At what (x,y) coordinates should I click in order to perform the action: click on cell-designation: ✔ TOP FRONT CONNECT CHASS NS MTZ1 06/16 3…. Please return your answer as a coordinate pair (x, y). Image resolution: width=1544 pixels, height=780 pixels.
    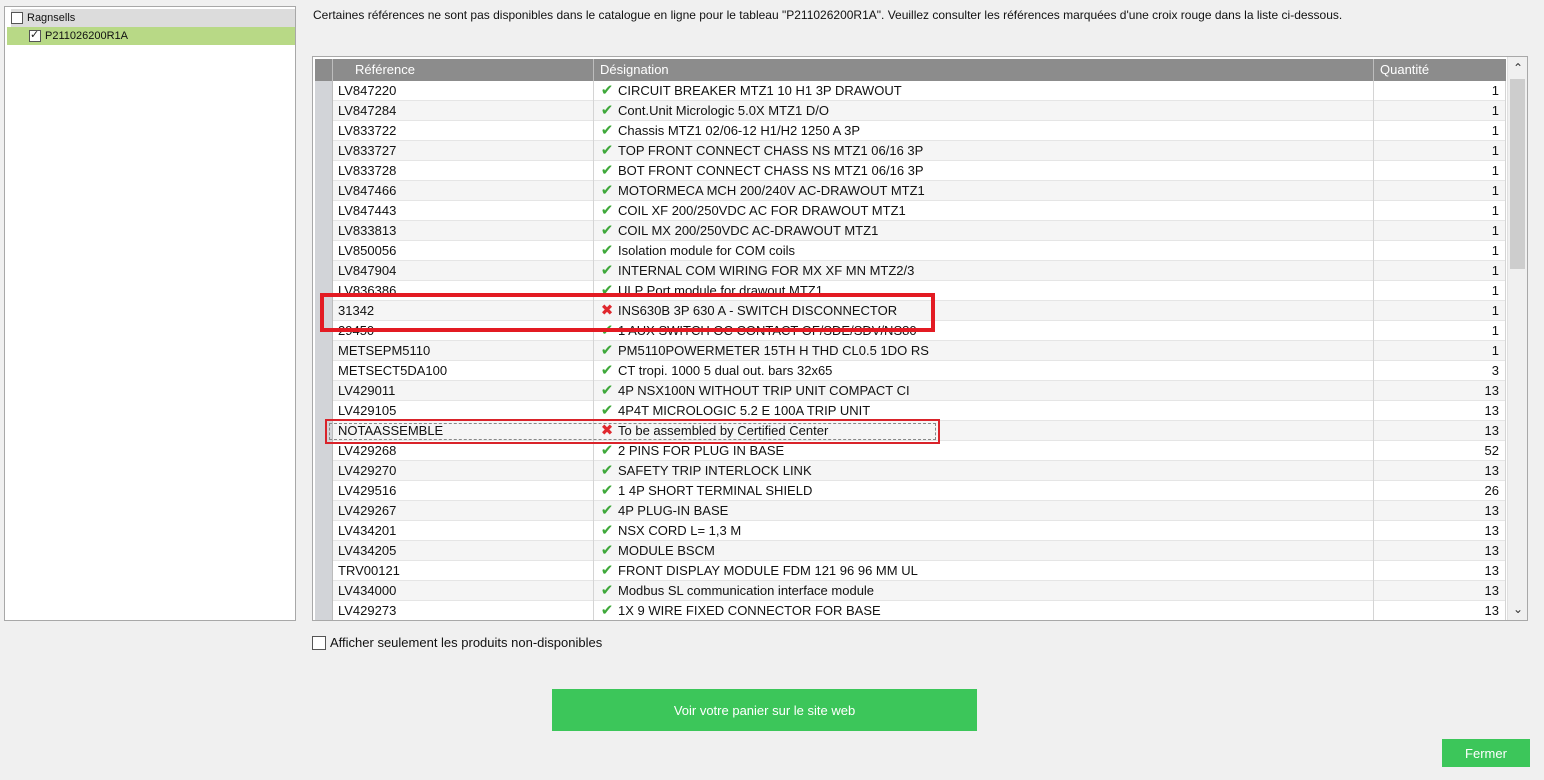
    Looking at the image, I should click on (984, 151).